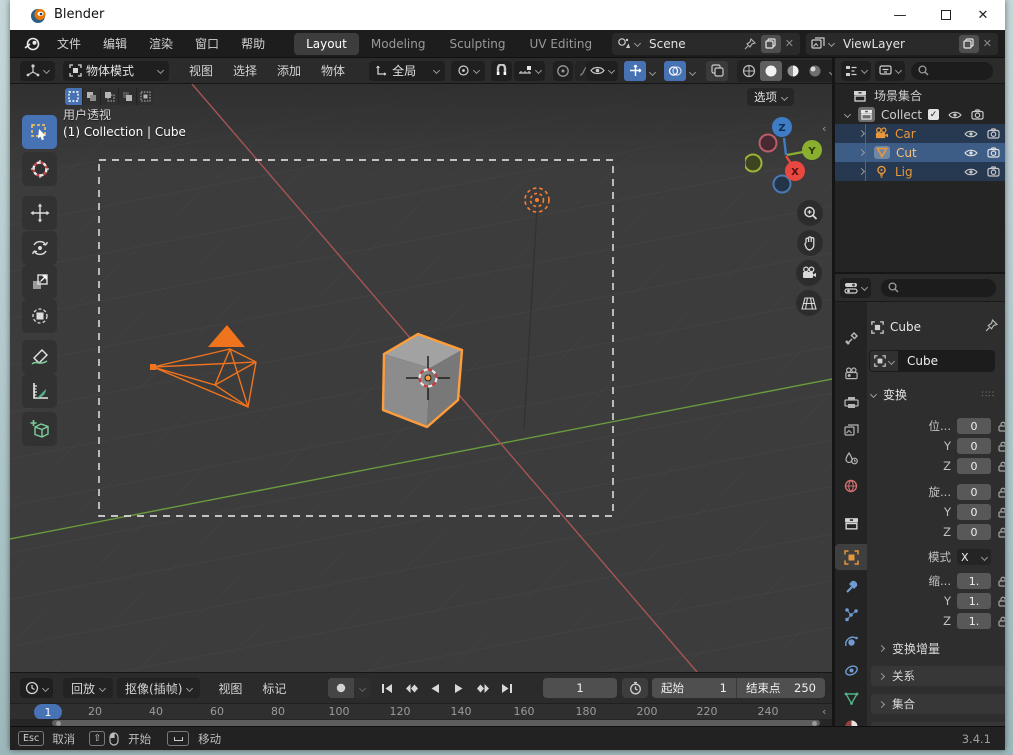  I want to click on frame-start-field: 起始 1, so click(694, 688).